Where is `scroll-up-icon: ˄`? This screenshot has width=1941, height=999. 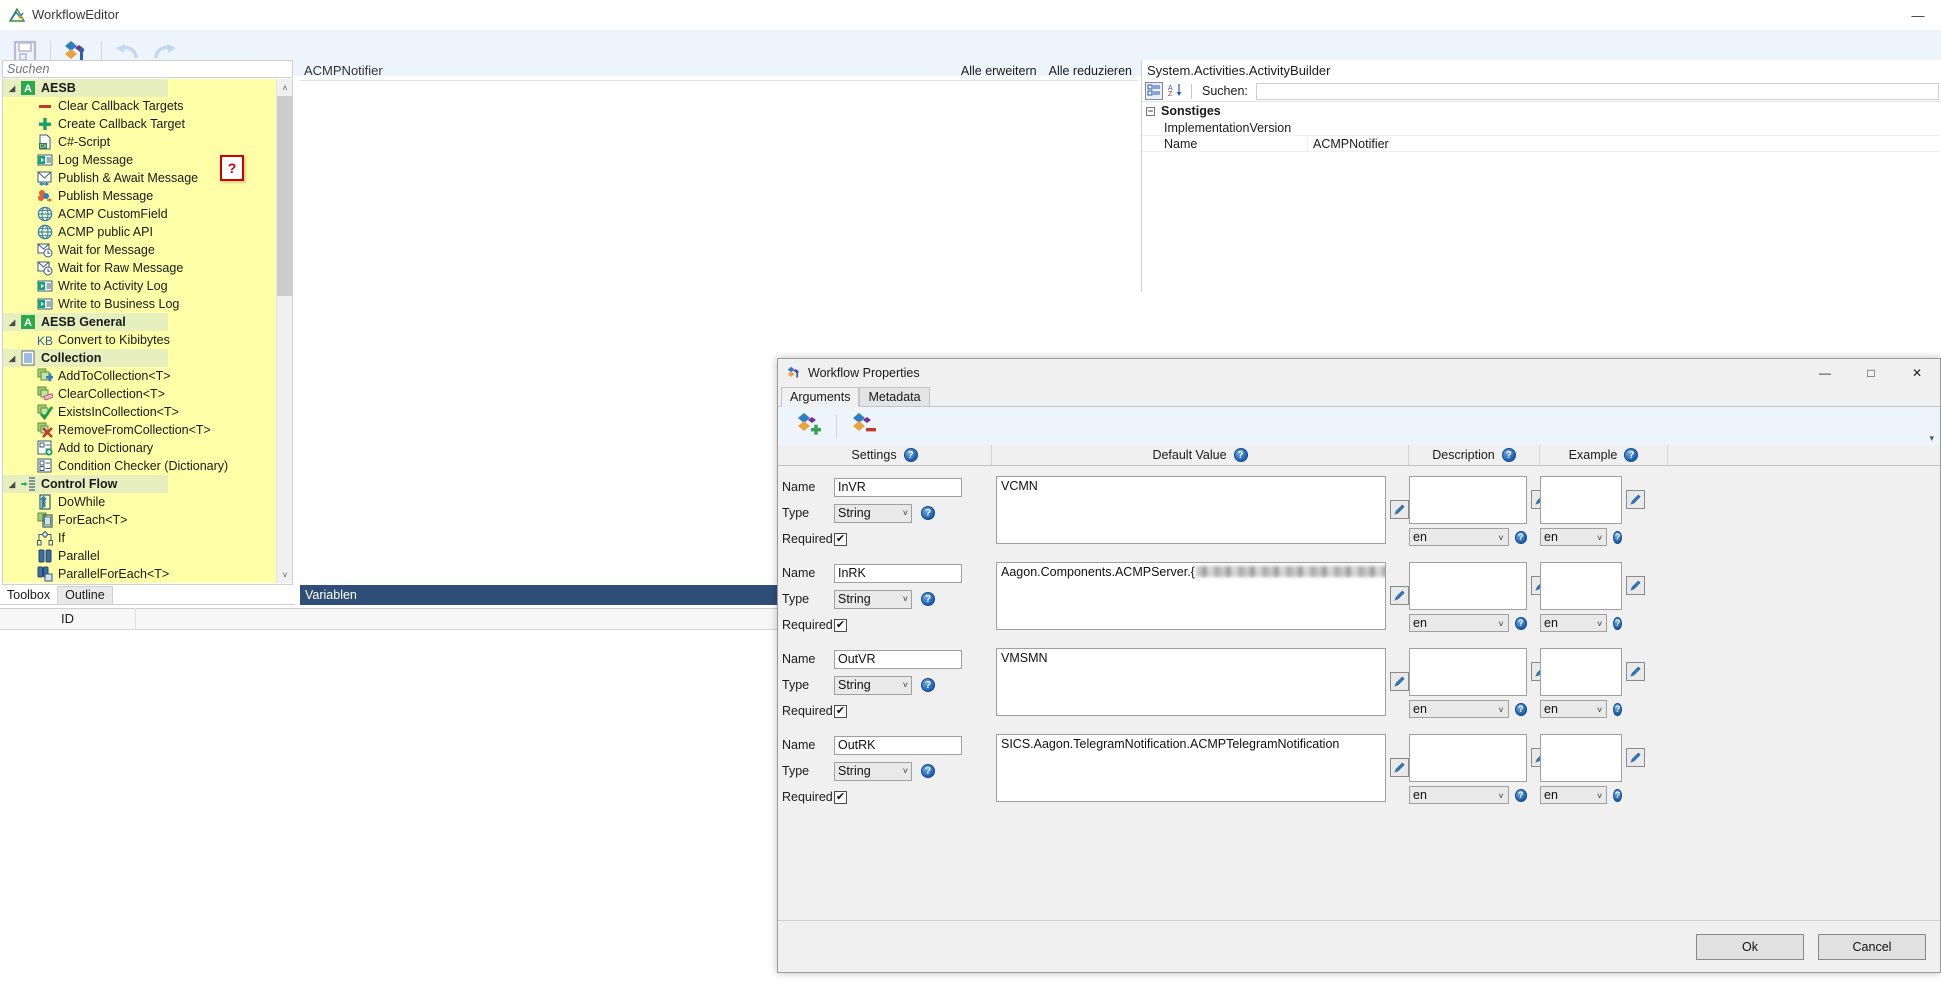 scroll-up-icon: ˄ is located at coordinates (284, 87).